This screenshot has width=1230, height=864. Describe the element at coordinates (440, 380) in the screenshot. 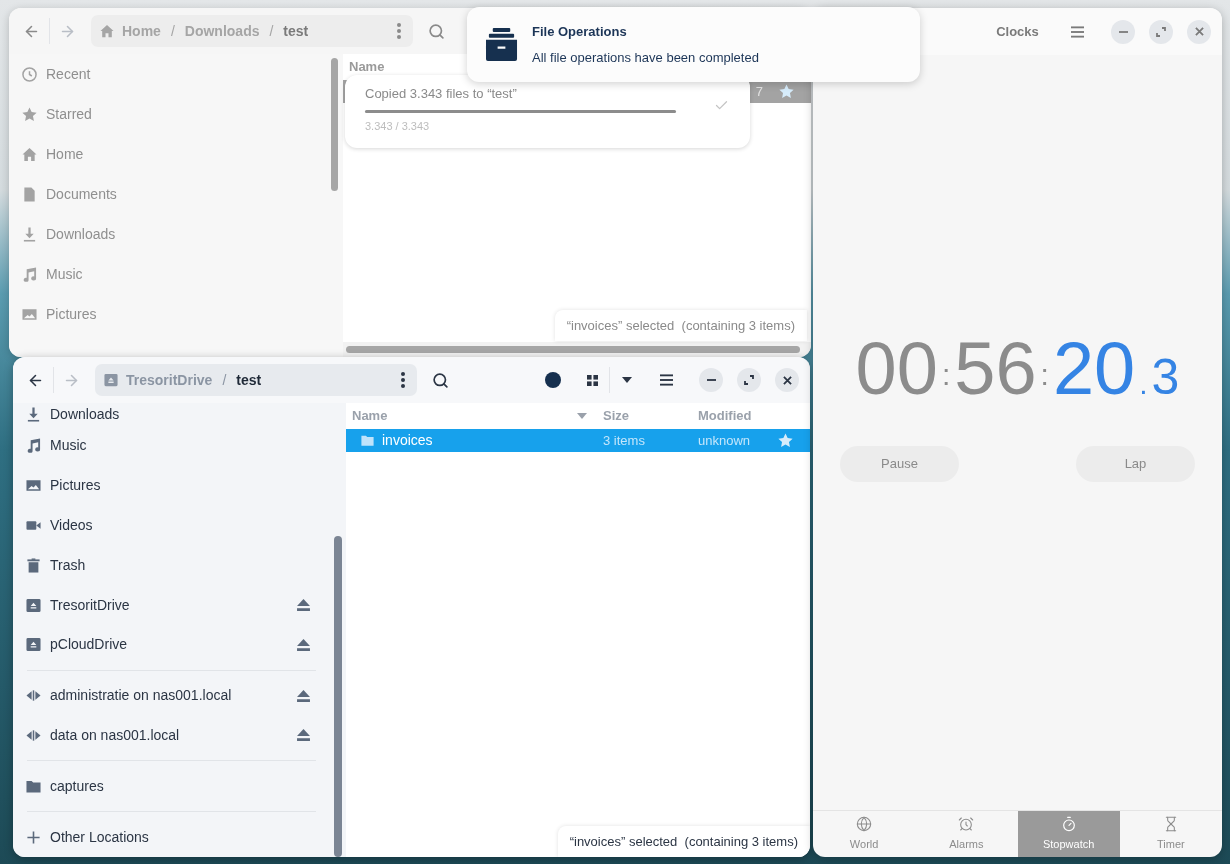

I see `search-icon` at that location.